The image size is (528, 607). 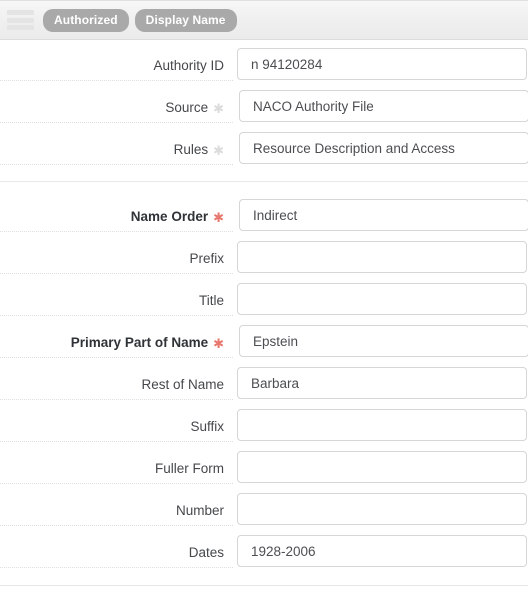 I want to click on field-row-title: Title, so click(x=264, y=301).